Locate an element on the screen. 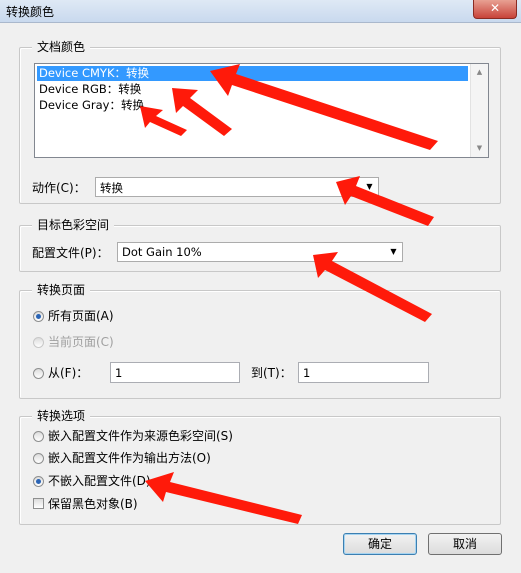 Image resolution: width=521 pixels, height=573 pixels. profile-select: Dot Gain 10% ▼ is located at coordinates (260, 252).